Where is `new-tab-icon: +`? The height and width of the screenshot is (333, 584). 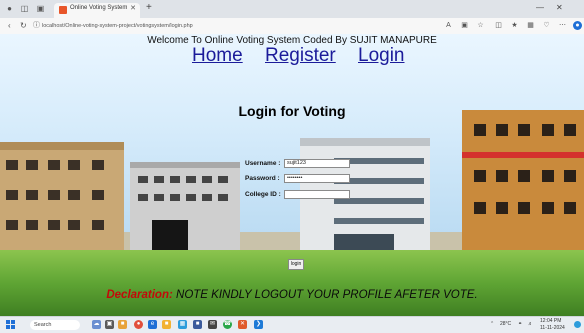
new-tab-icon: + is located at coordinates (149, 7).